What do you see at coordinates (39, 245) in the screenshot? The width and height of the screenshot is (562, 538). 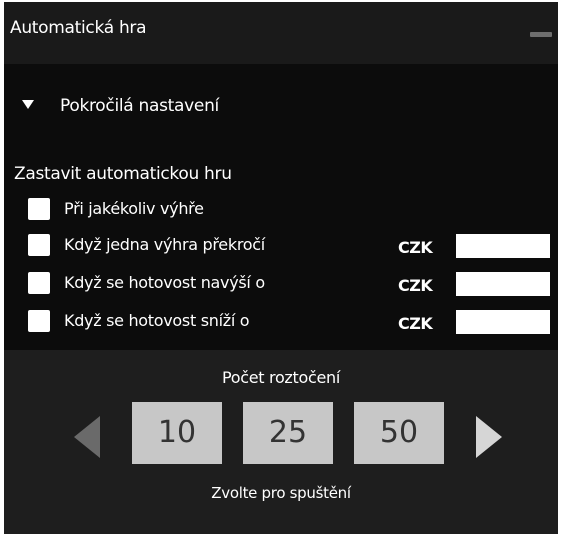 I see `single-win-exceeds-checkbox` at bounding box center [39, 245].